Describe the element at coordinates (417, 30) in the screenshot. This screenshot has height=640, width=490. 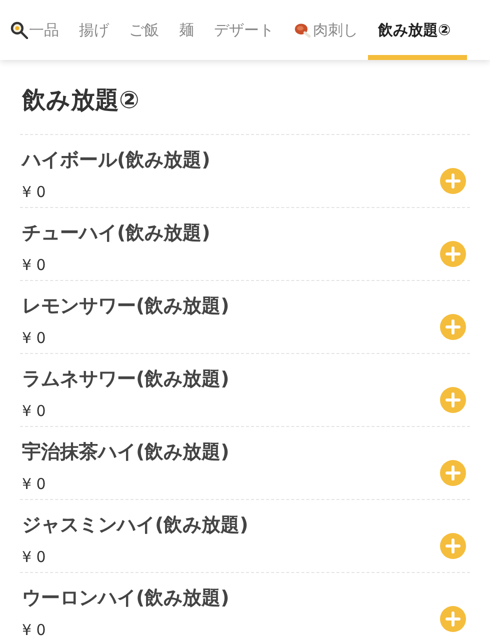
I see `category-tab: 飲み放題②` at that location.